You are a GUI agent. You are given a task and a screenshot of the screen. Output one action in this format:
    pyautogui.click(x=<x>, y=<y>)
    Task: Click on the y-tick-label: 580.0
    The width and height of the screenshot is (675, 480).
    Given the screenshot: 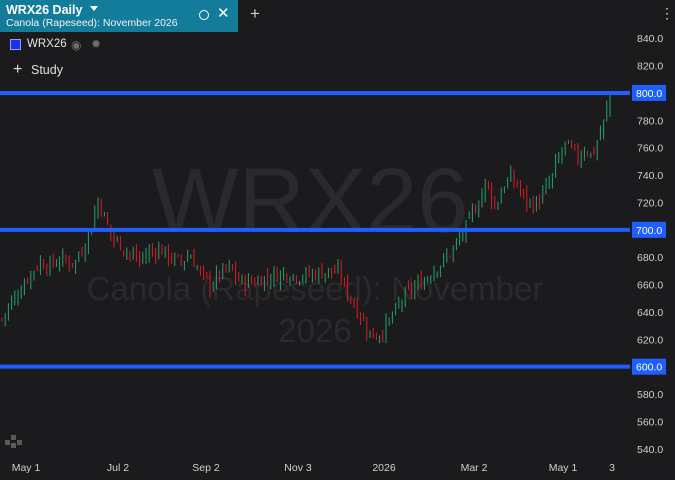 What is the action you would take?
    pyautogui.click(x=650, y=395)
    